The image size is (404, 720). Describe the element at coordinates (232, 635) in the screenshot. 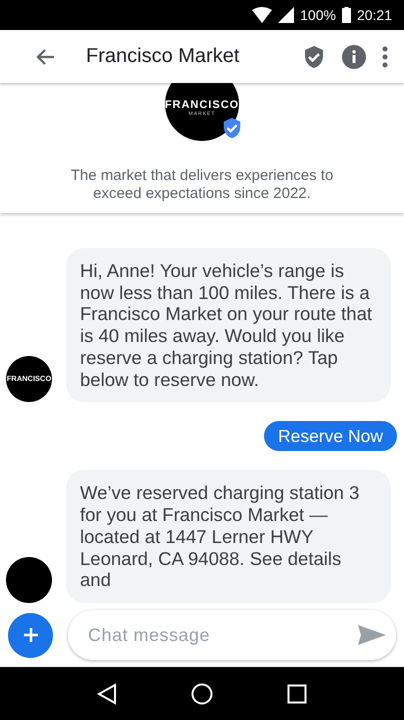

I see `message-field: Chat message` at that location.